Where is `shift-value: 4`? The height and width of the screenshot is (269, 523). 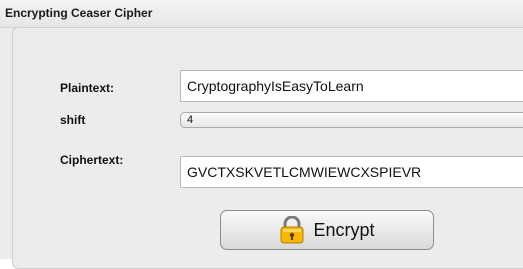
shift-value: 4 is located at coordinates (190, 120).